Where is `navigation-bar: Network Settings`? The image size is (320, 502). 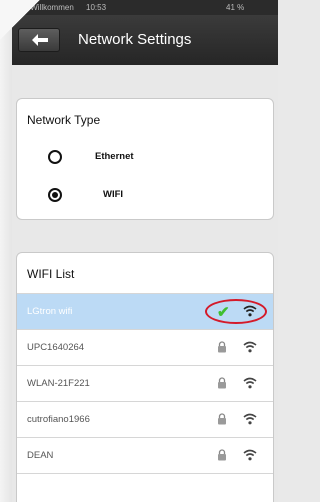 navigation-bar: Network Settings is located at coordinates (145, 40).